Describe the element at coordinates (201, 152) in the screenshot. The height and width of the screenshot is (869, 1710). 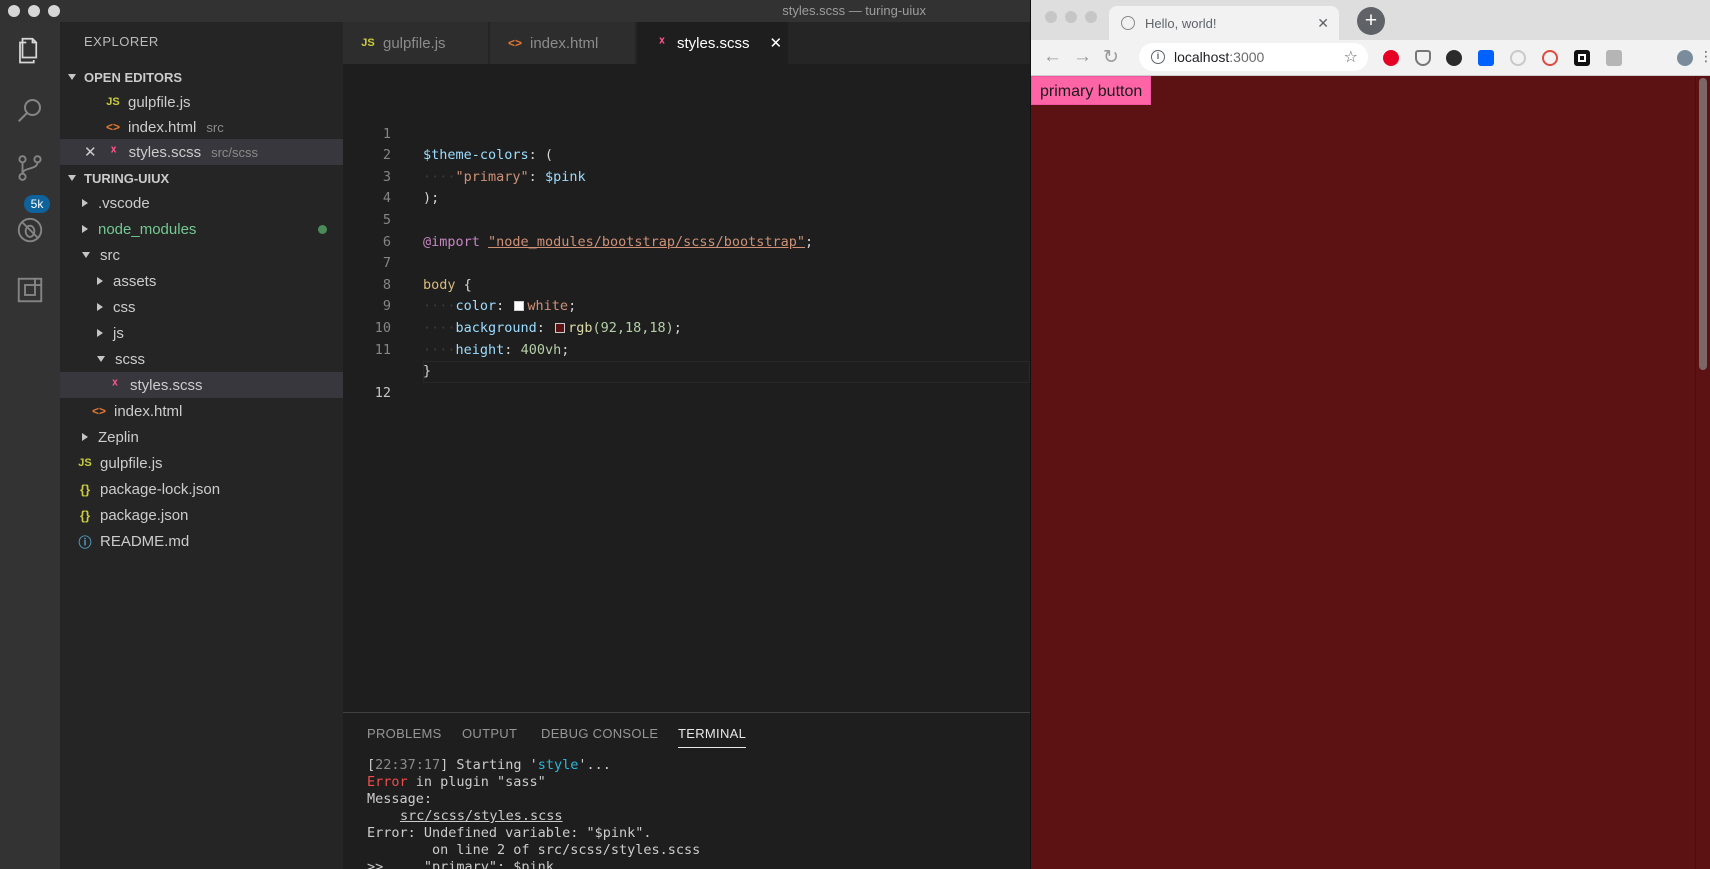
I see `open-editor-item-active: ✕ ᕽ styles.scss src/scss` at that location.